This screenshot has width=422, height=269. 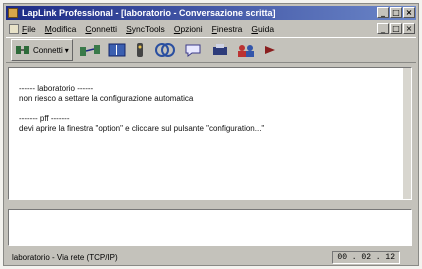 I want to click on doc-restore-button: □, so click(x=396, y=28).